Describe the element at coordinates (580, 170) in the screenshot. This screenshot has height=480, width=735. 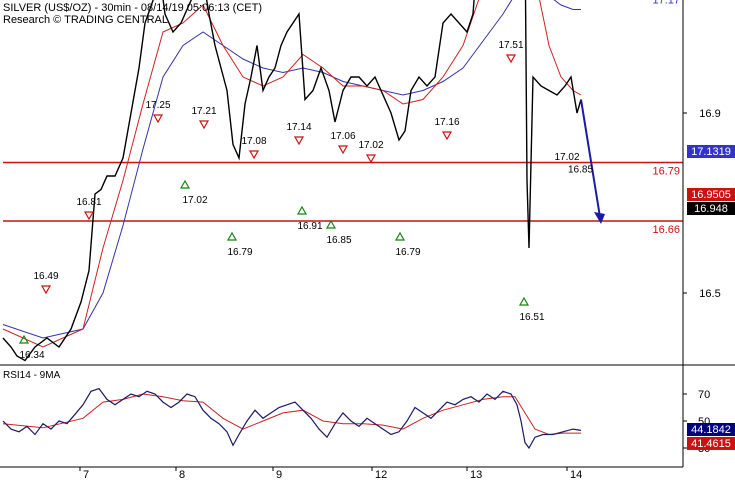
I see `forecast-label: 16.85` at that location.